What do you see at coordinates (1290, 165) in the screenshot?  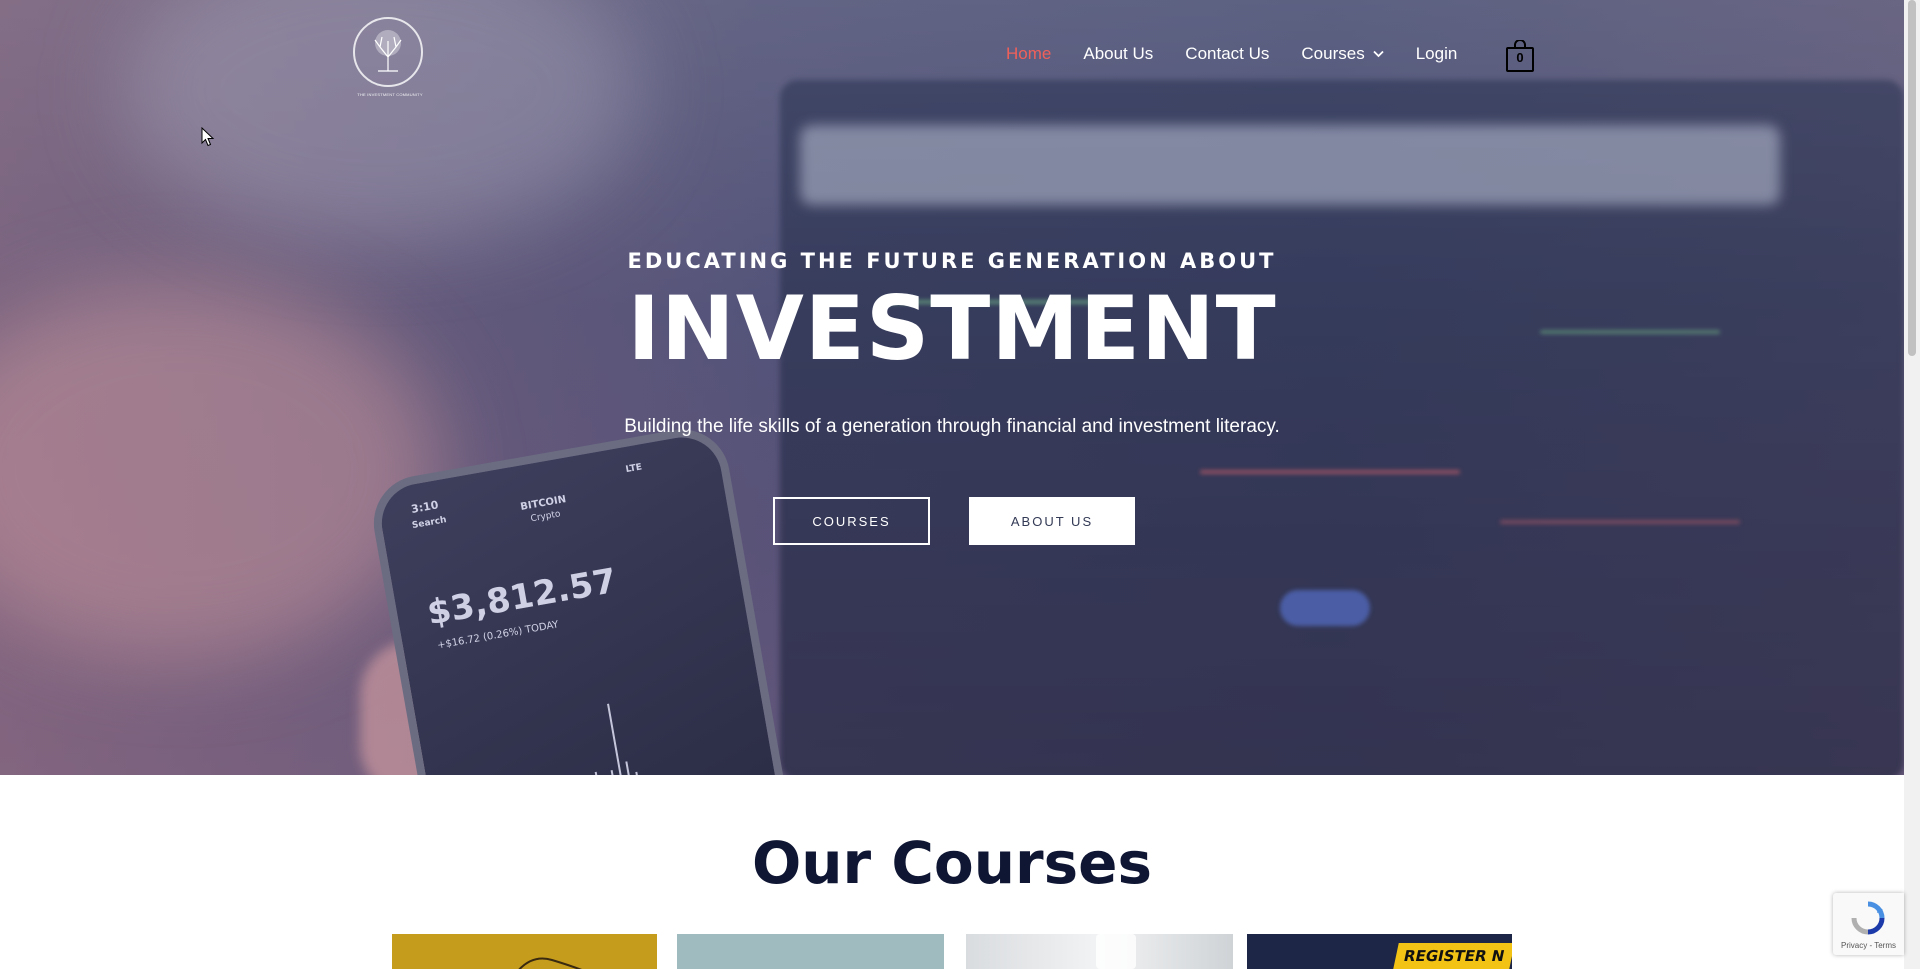 I see `hero-monitor-bar` at bounding box center [1290, 165].